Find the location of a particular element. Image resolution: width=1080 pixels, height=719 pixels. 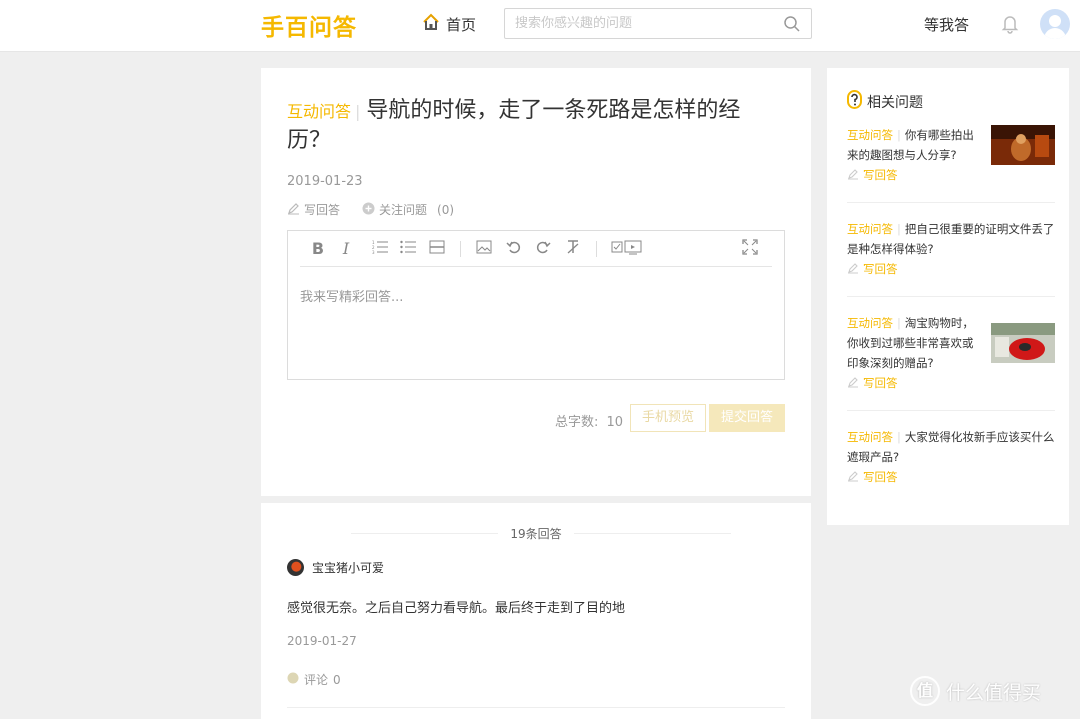

italic-icon: I is located at coordinates (346, 249).